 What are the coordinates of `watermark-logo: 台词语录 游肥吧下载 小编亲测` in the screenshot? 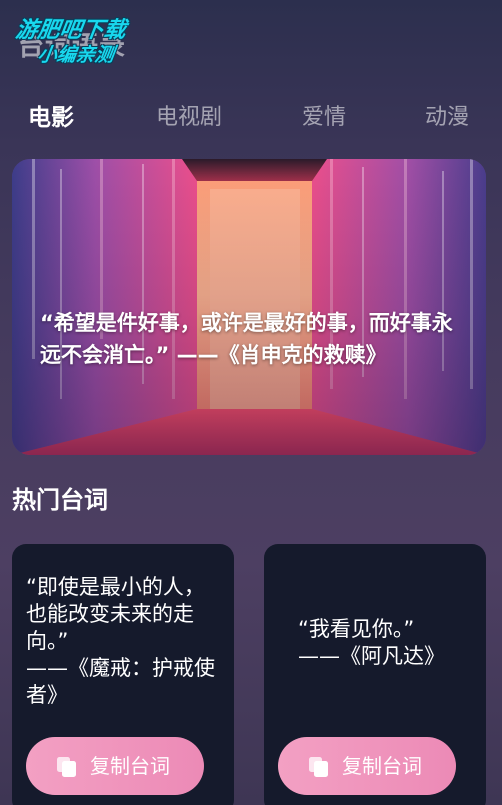 It's located at (83, 38).